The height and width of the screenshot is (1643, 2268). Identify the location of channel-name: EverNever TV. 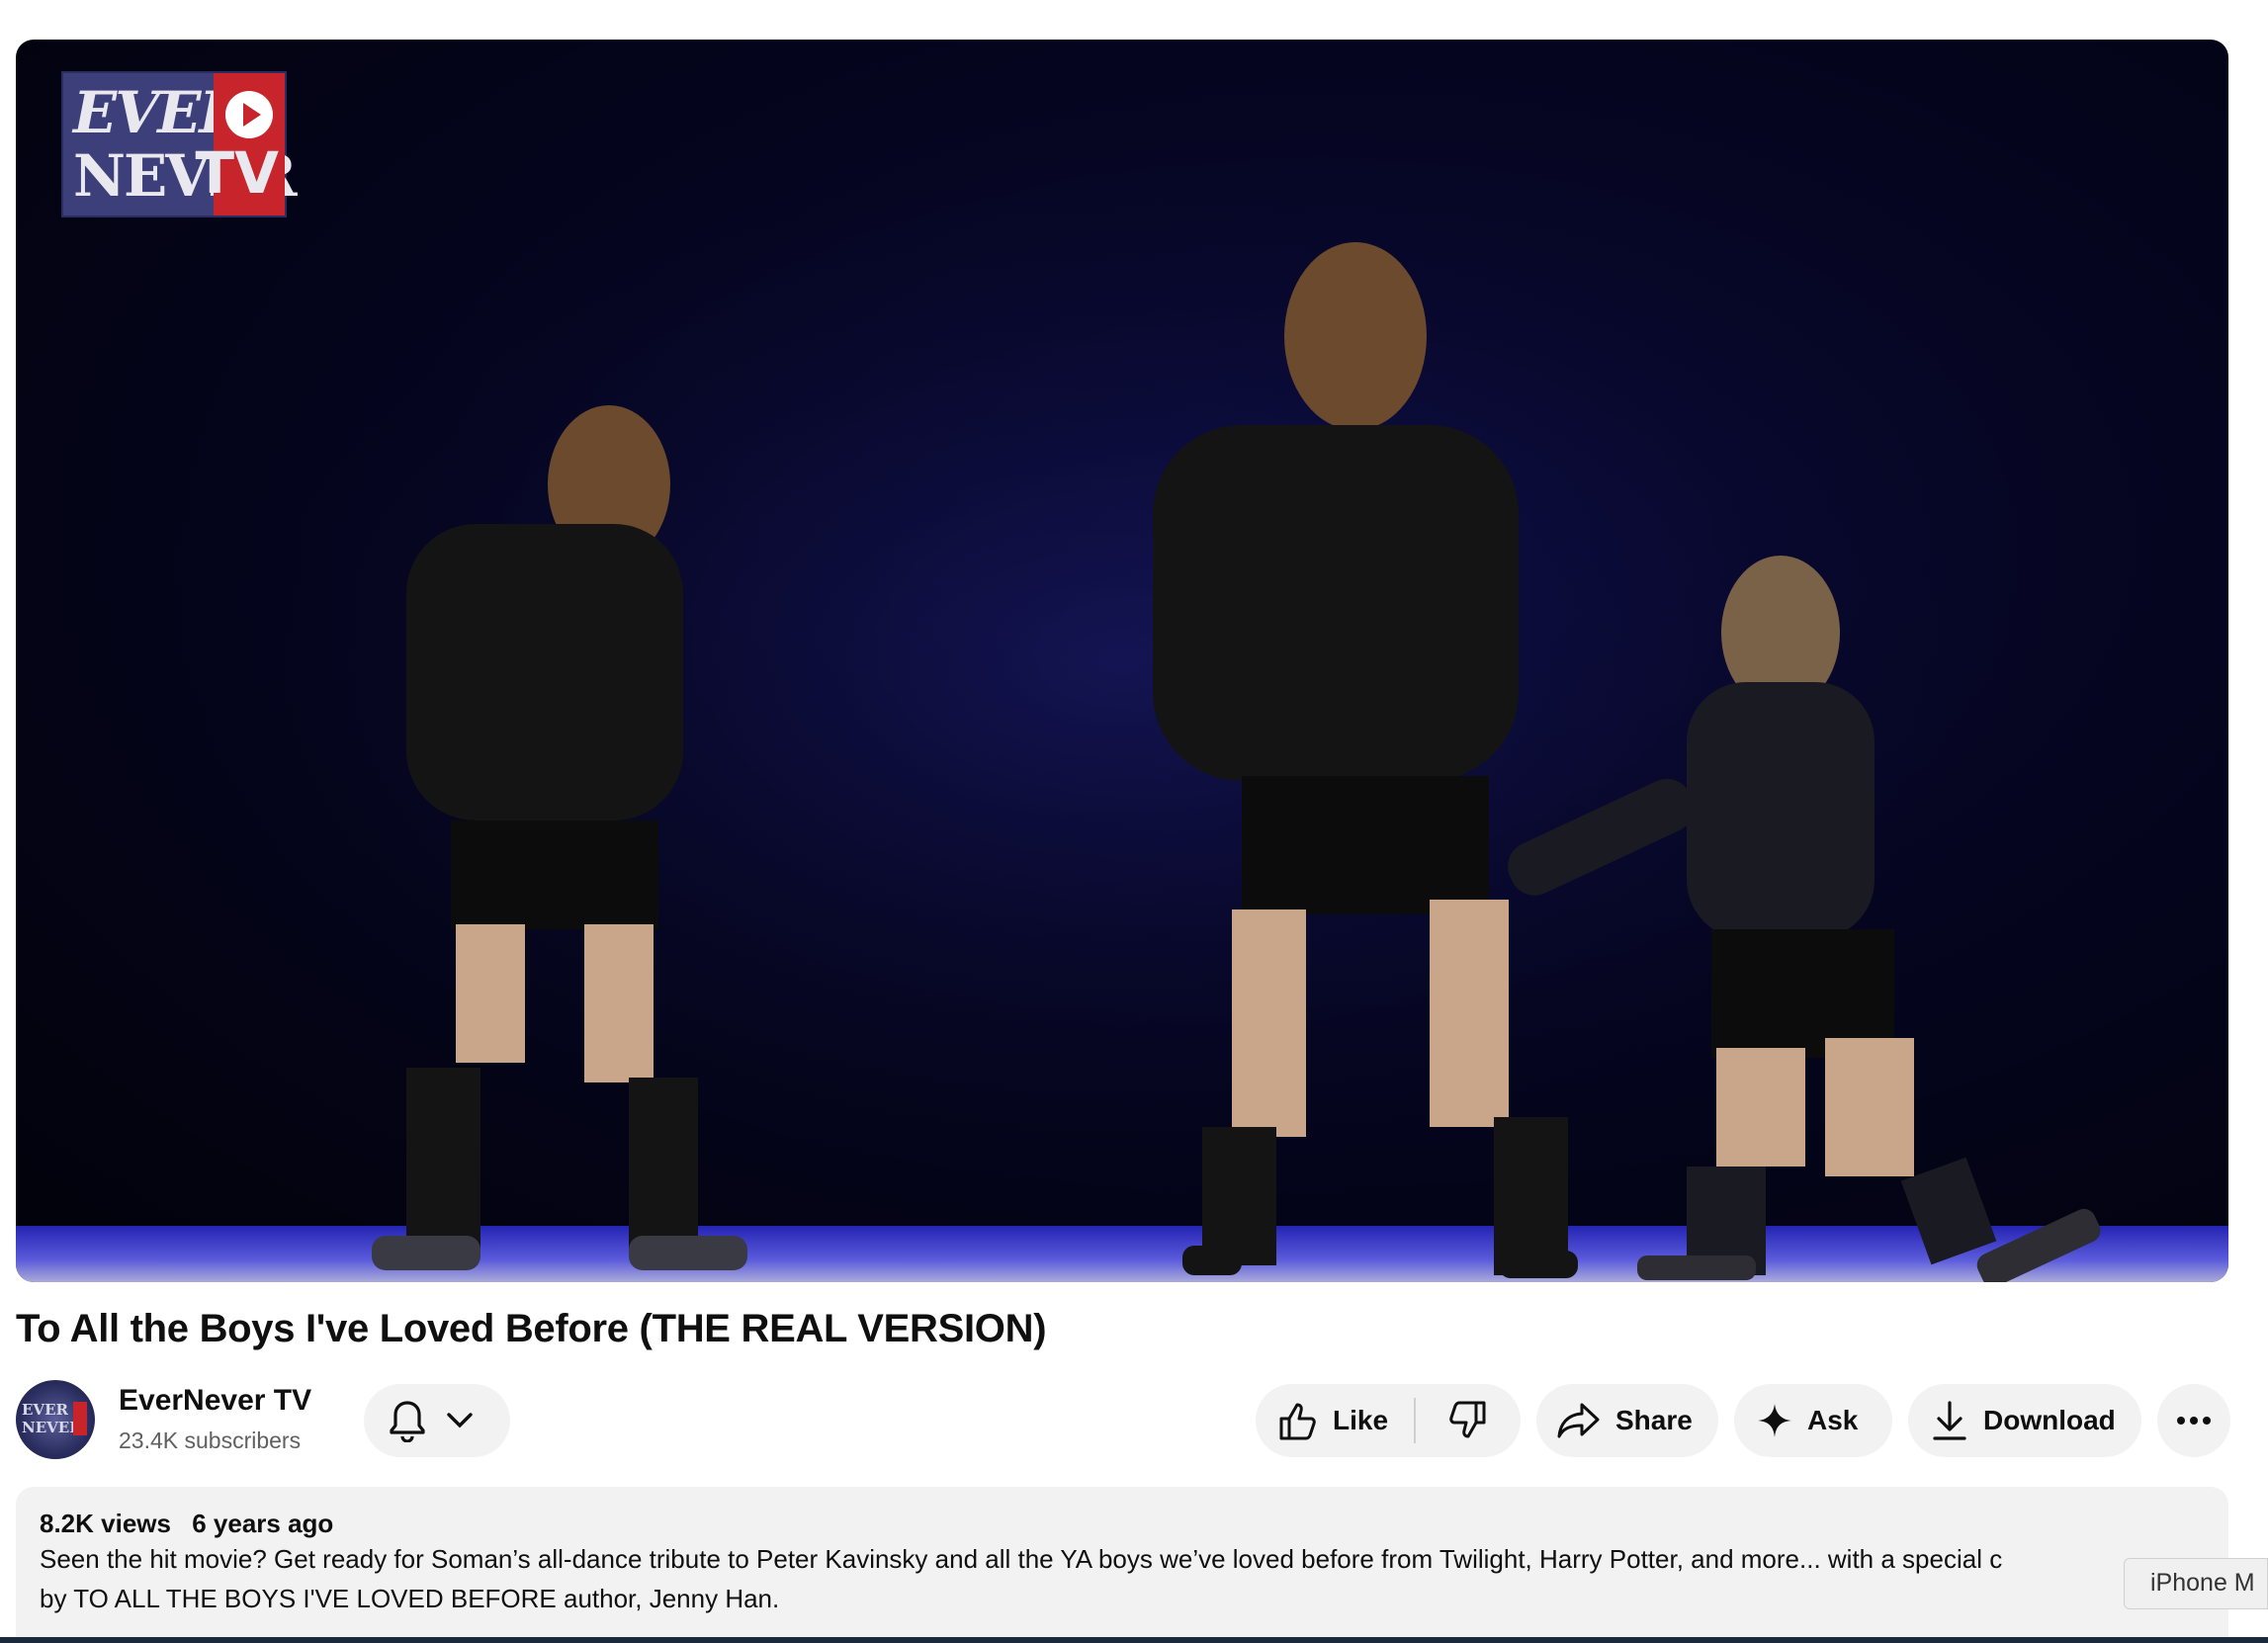
(215, 1401).